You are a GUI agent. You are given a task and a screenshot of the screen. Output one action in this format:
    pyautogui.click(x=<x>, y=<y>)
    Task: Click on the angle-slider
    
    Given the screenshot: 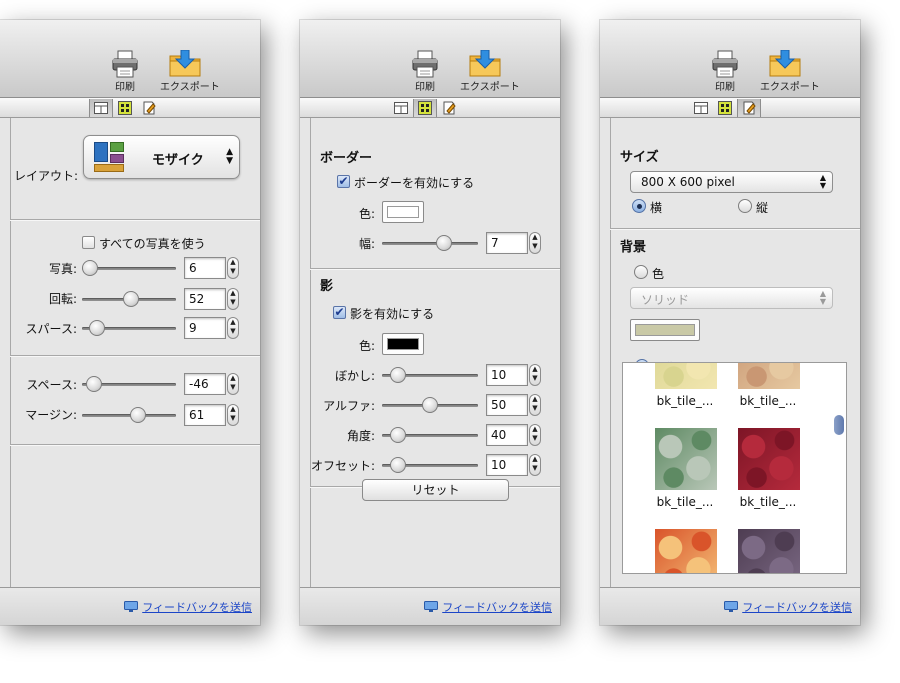 What is the action you would take?
    pyautogui.click(x=430, y=435)
    